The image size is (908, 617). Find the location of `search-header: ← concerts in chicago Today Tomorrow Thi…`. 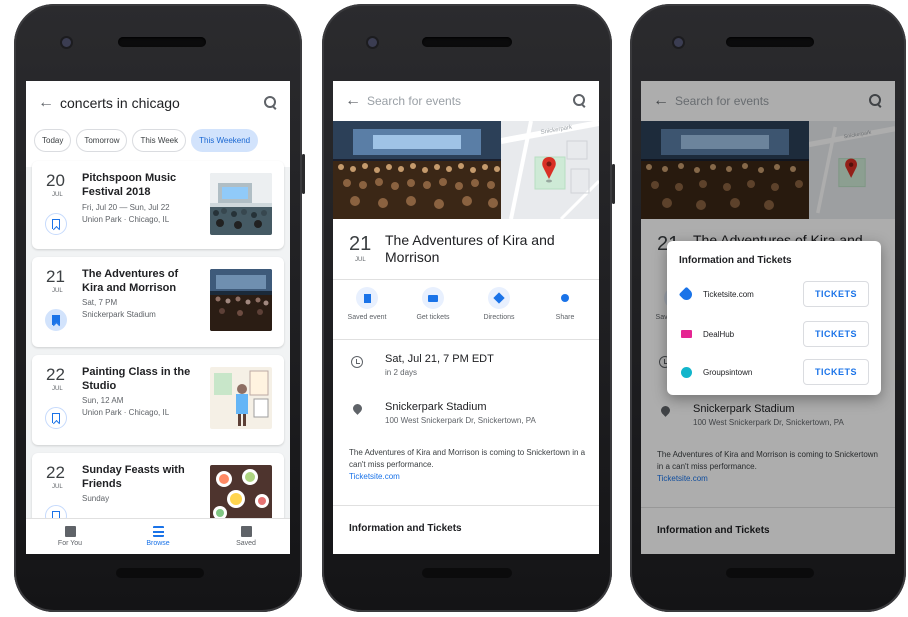

search-header: ← concerts in chicago Today Tomorrow Thi… is located at coordinates (158, 124).